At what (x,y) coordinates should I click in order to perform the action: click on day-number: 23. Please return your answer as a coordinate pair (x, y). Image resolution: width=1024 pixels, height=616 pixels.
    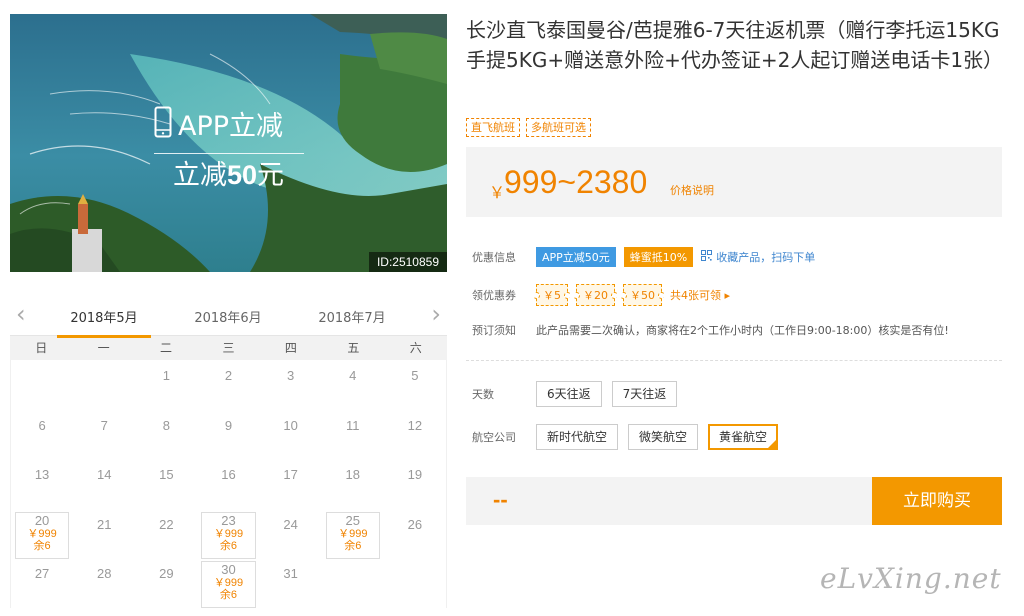
    Looking at the image, I should click on (228, 520).